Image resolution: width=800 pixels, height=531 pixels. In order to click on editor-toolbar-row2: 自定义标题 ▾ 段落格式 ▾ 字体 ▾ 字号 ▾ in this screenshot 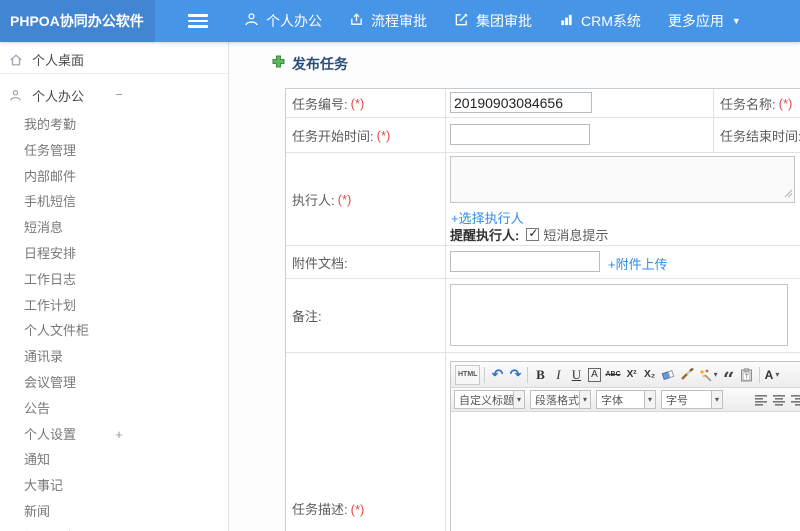, I will do `click(625, 400)`.